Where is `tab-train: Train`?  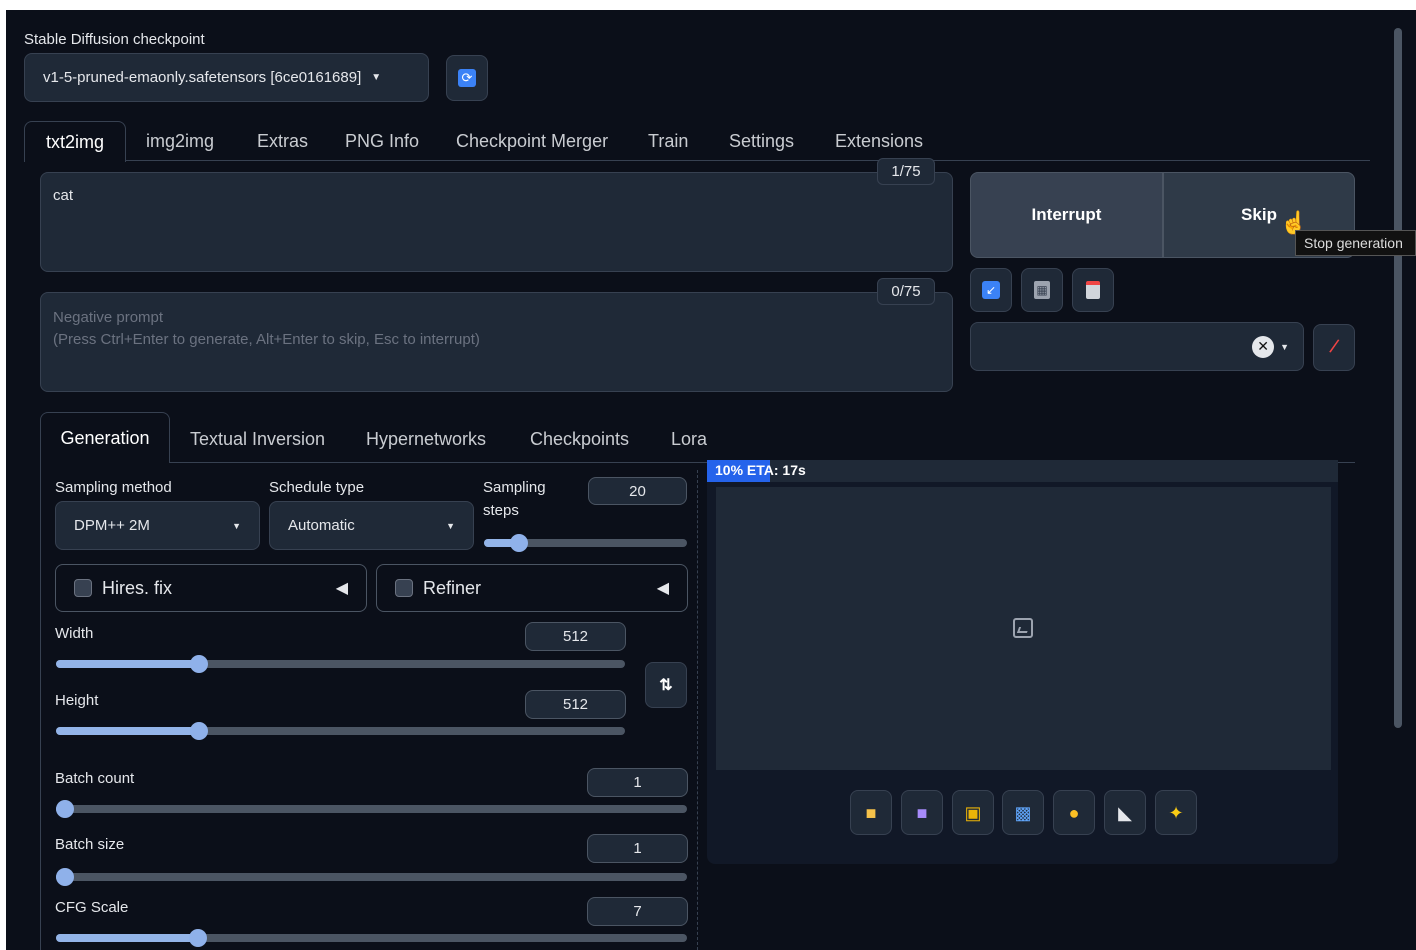
tab-train: Train is located at coordinates (668, 141).